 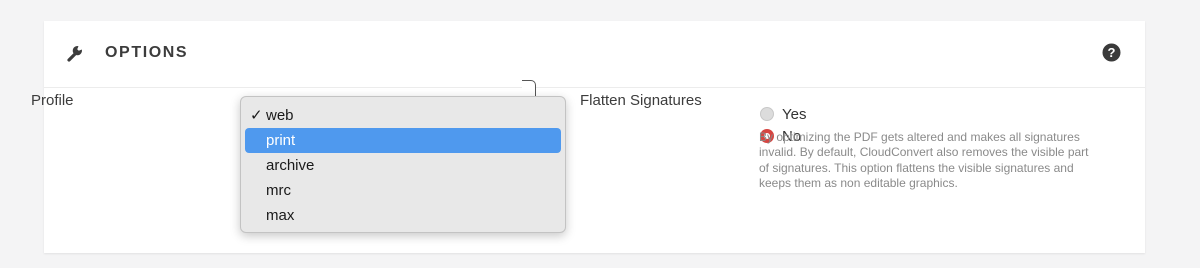 What do you see at coordinates (52, 100) in the screenshot?
I see `profile-label: Profile` at bounding box center [52, 100].